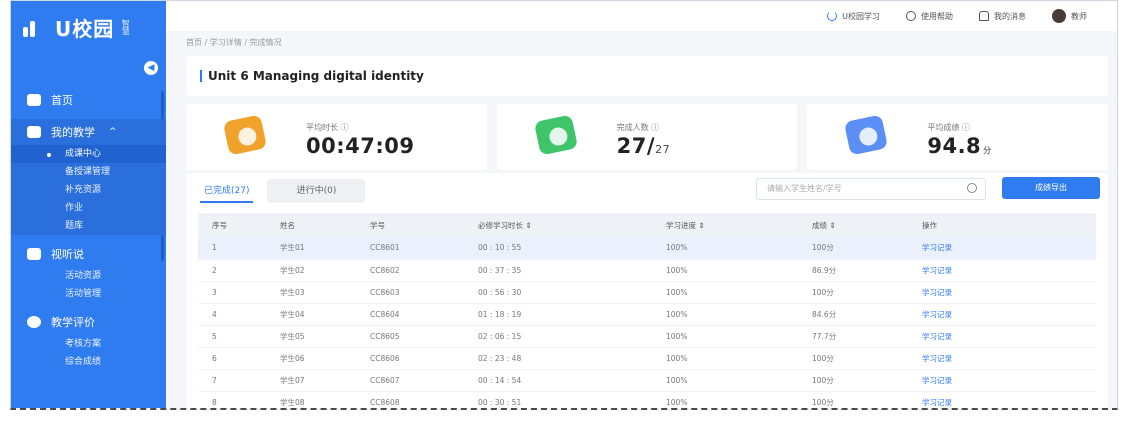 The width and height of the screenshot is (1128, 423). I want to click on sidebar-item-my-teaching: 我的教学 ^, so click(88, 132).